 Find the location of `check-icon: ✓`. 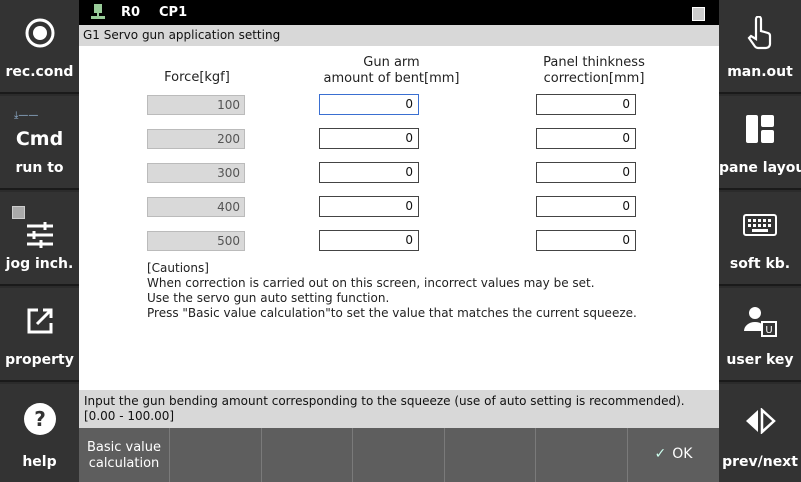

check-icon: ✓ is located at coordinates (660, 454).